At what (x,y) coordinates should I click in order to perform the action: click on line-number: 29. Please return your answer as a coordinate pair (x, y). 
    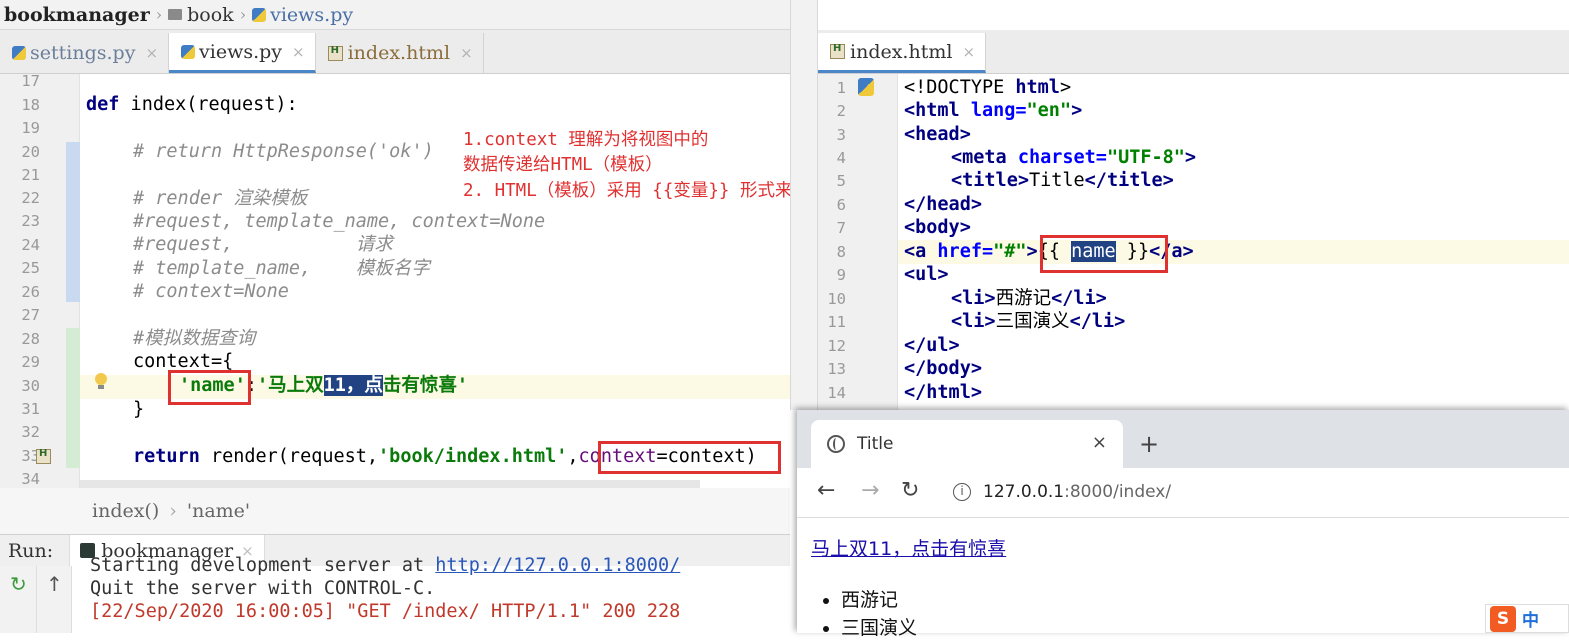
    Looking at the image, I should click on (30, 362).